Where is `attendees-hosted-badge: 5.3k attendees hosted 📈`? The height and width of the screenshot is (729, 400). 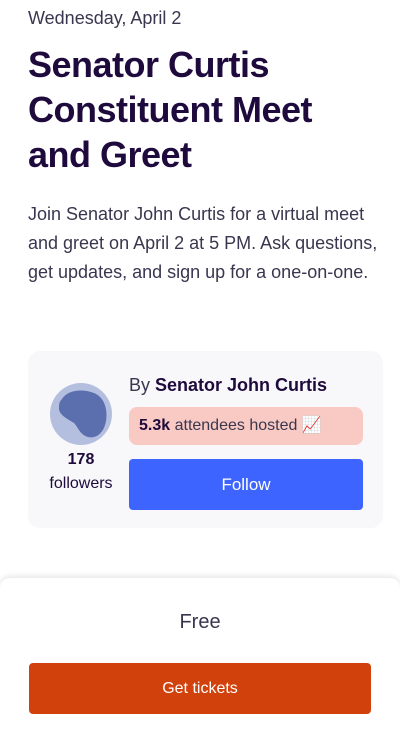 attendees-hosted-badge: 5.3k attendees hosted 📈 is located at coordinates (246, 426).